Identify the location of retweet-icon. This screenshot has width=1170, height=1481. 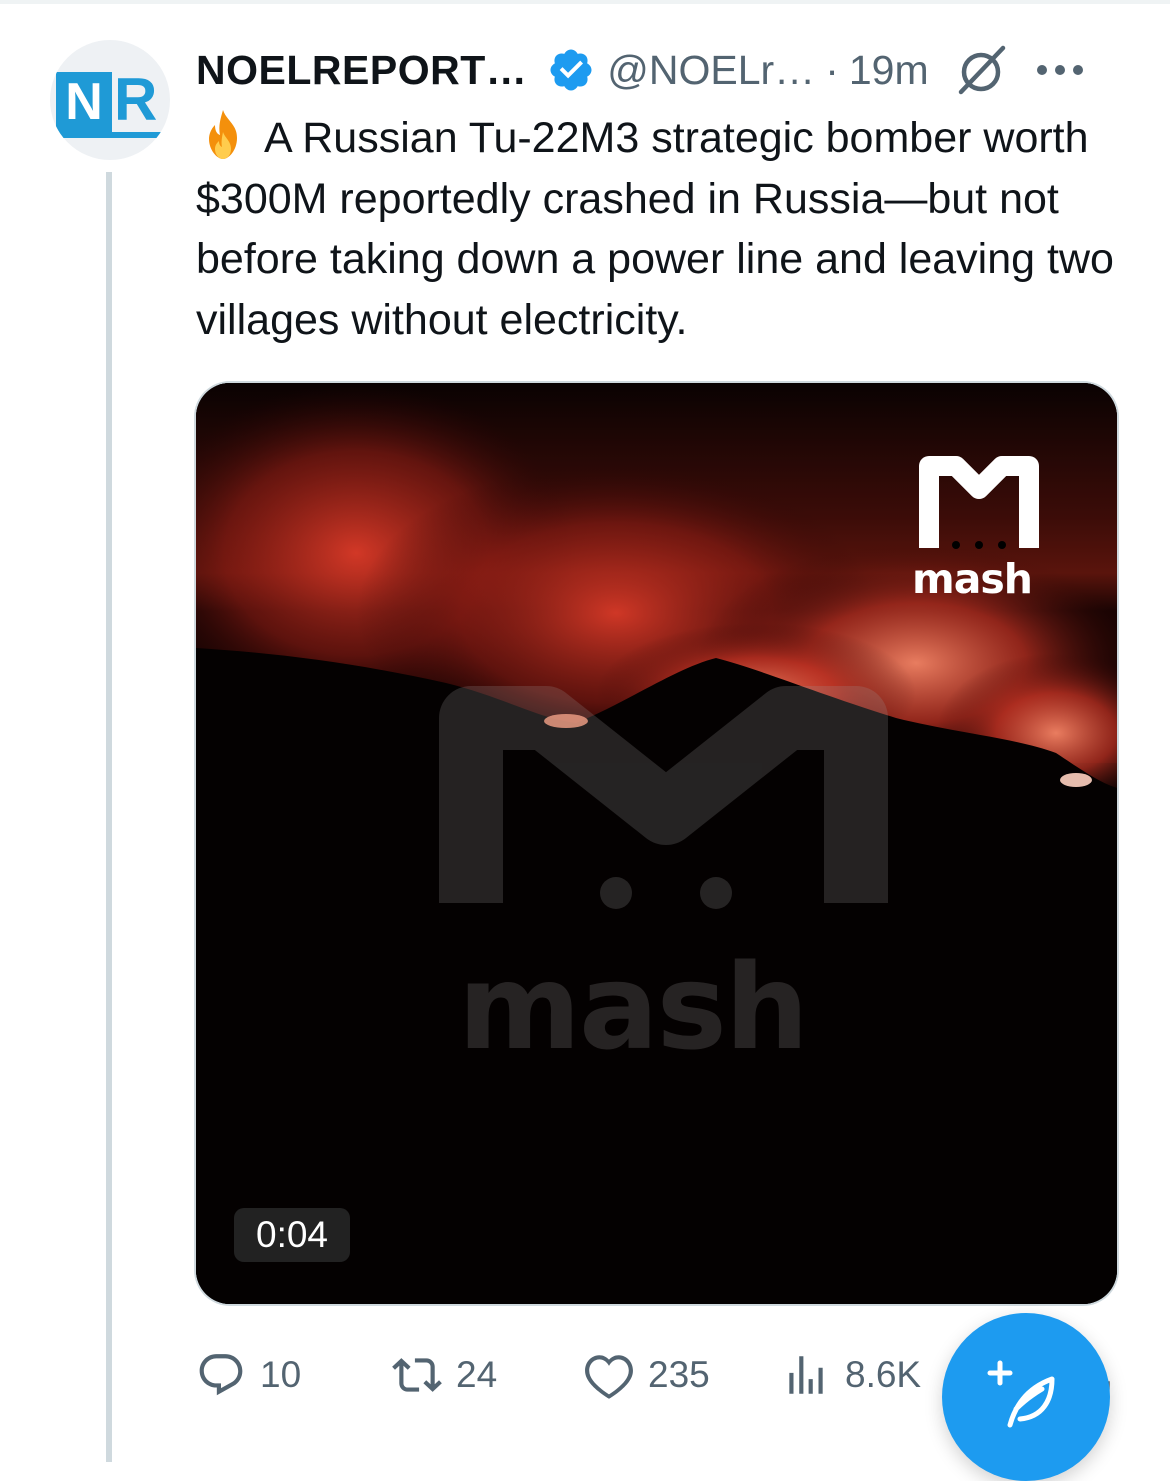
(417, 1375).